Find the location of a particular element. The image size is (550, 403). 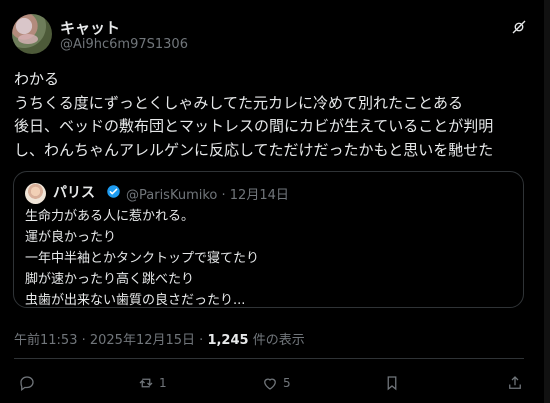

reply-button is located at coordinates (27, 383).